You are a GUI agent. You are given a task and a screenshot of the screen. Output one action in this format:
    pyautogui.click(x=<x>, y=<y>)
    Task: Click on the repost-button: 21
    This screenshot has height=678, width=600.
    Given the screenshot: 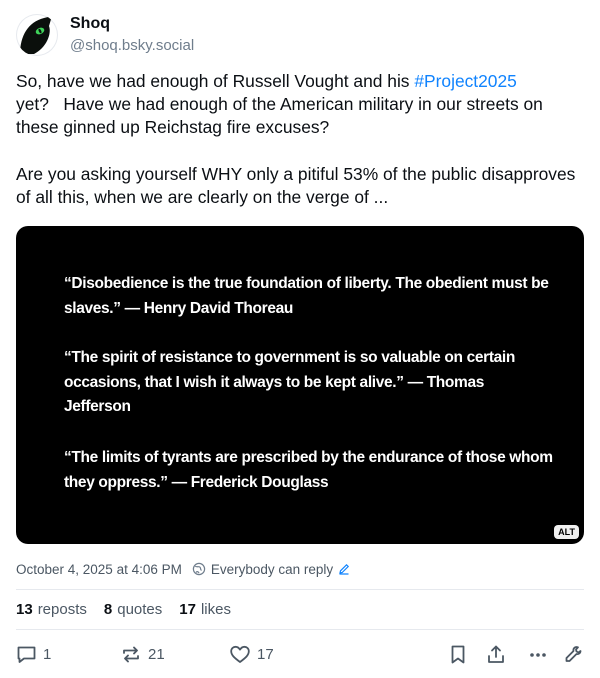 What is the action you would take?
    pyautogui.click(x=142, y=654)
    